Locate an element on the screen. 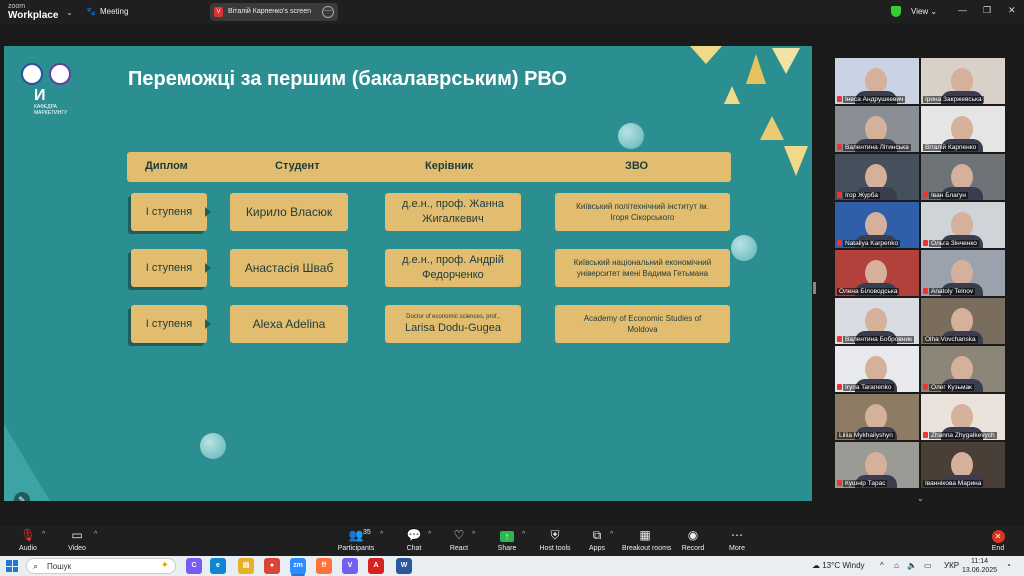 The image size is (1024, 576). view-menu: View ⌄ is located at coordinates (924, 11).